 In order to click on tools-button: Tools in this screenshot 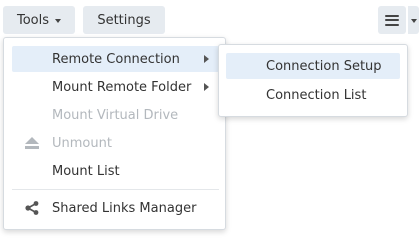, I will do `click(39, 20)`.